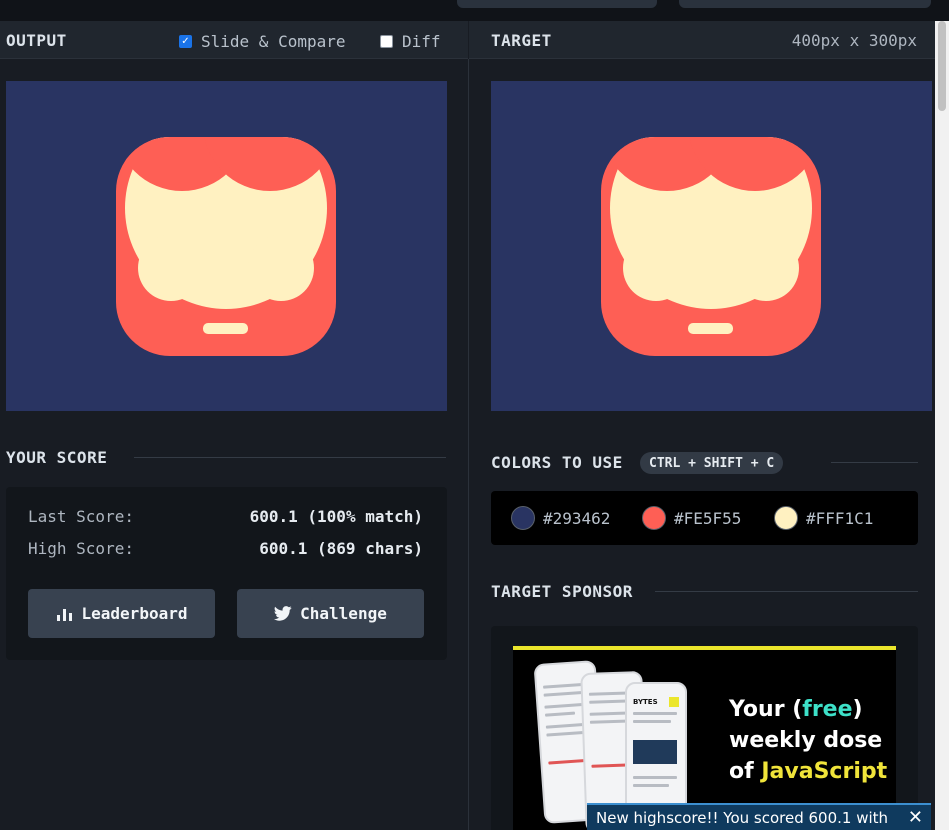 This screenshot has width=949, height=830. What do you see at coordinates (576, 518) in the screenshot?
I see `swatch-hex: #293462` at bounding box center [576, 518].